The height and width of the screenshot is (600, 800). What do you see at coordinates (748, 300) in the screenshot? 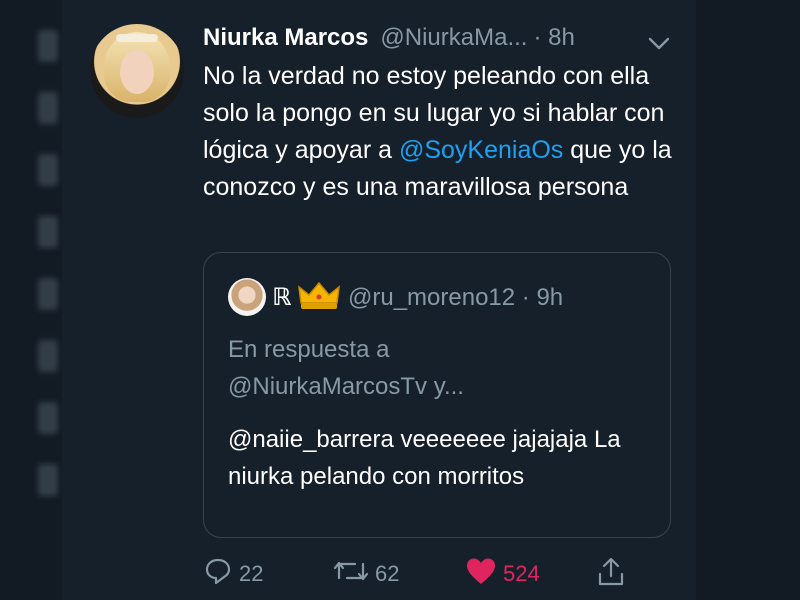
I see `blurred-background-right` at bounding box center [748, 300].